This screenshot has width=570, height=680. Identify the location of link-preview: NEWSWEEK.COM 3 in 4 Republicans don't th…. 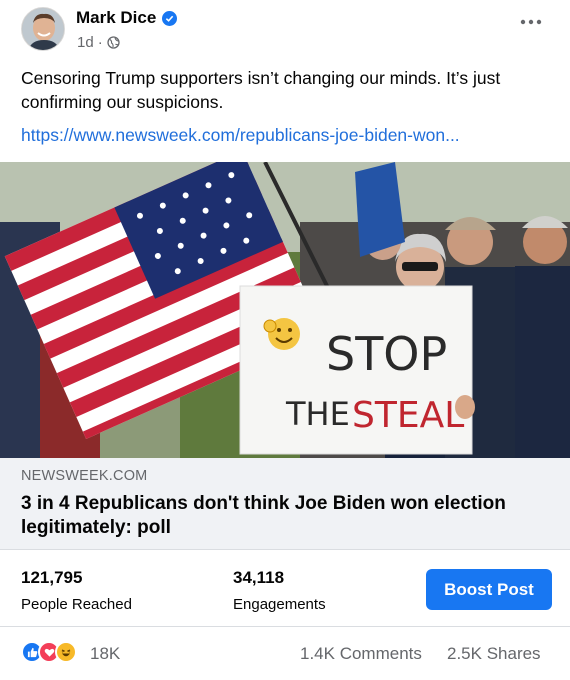
(285, 504).